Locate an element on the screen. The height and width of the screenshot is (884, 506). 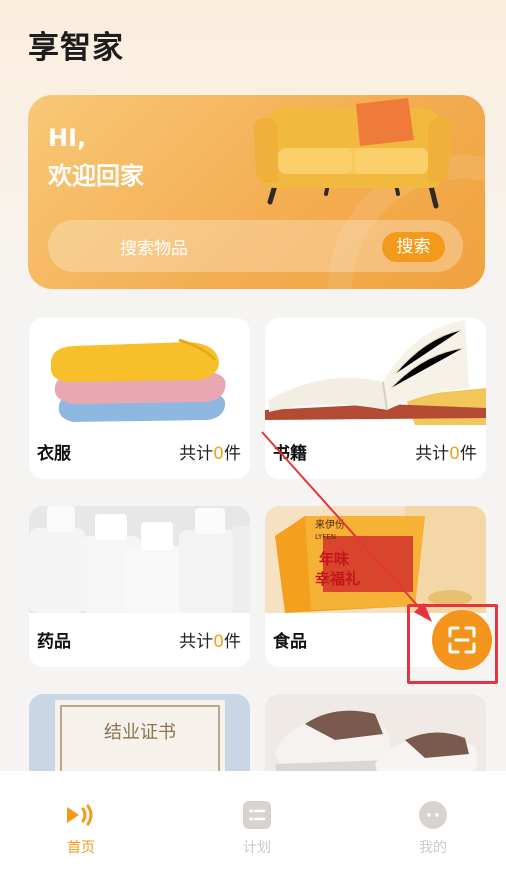
greeting-line-2: 欢迎回家 is located at coordinates (96, 176).